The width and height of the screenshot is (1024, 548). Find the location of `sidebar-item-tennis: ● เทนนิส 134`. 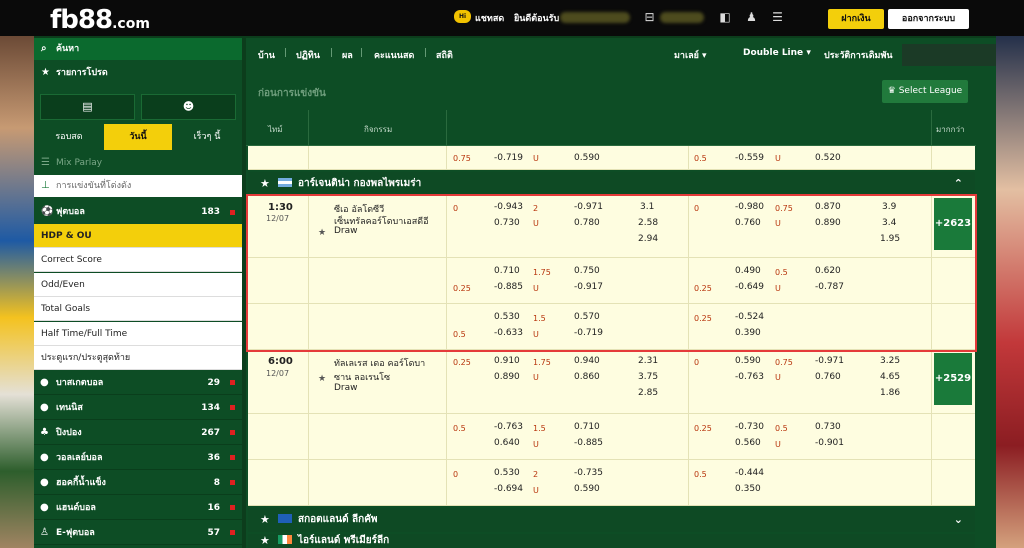

sidebar-item-tennis: ● เทนนิส 134 is located at coordinates (138, 408).